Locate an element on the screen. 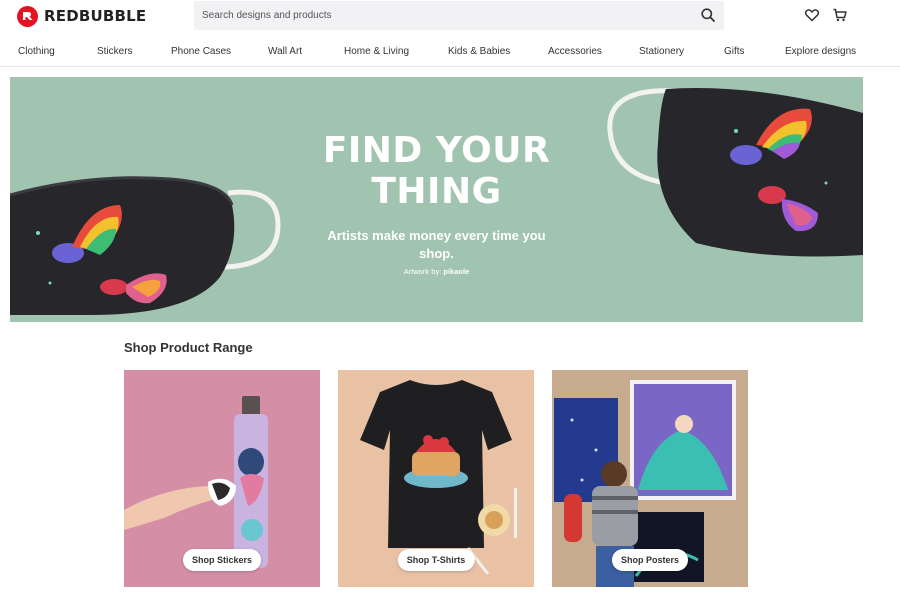  logo: REDBUBBLE is located at coordinates (81, 16).